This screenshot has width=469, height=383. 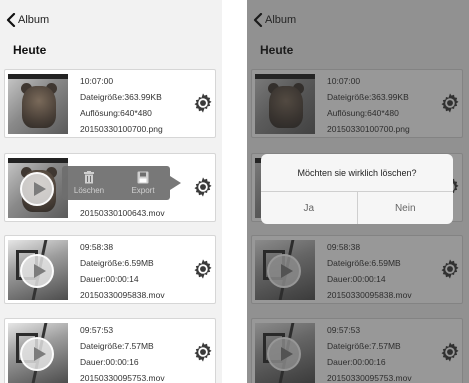 What do you see at coordinates (117, 263) in the screenshot?
I see `item-size: Dateigröße:6.59MB` at bounding box center [117, 263].